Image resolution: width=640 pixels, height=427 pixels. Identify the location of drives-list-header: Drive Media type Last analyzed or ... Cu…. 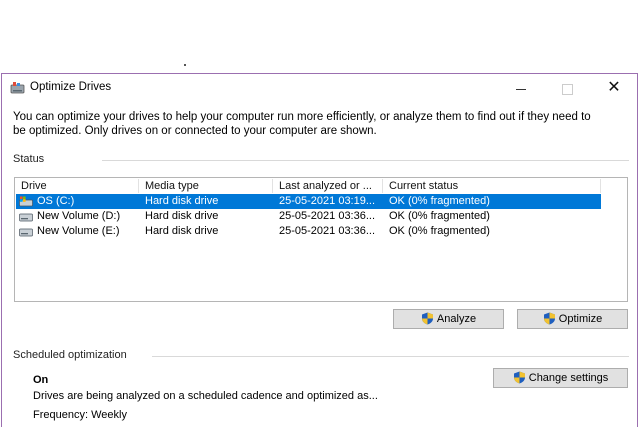
(321, 185).